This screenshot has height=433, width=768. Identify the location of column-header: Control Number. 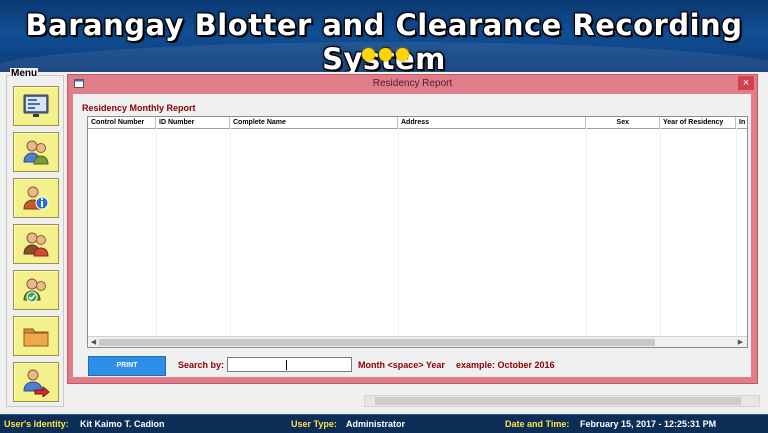
(122, 122).